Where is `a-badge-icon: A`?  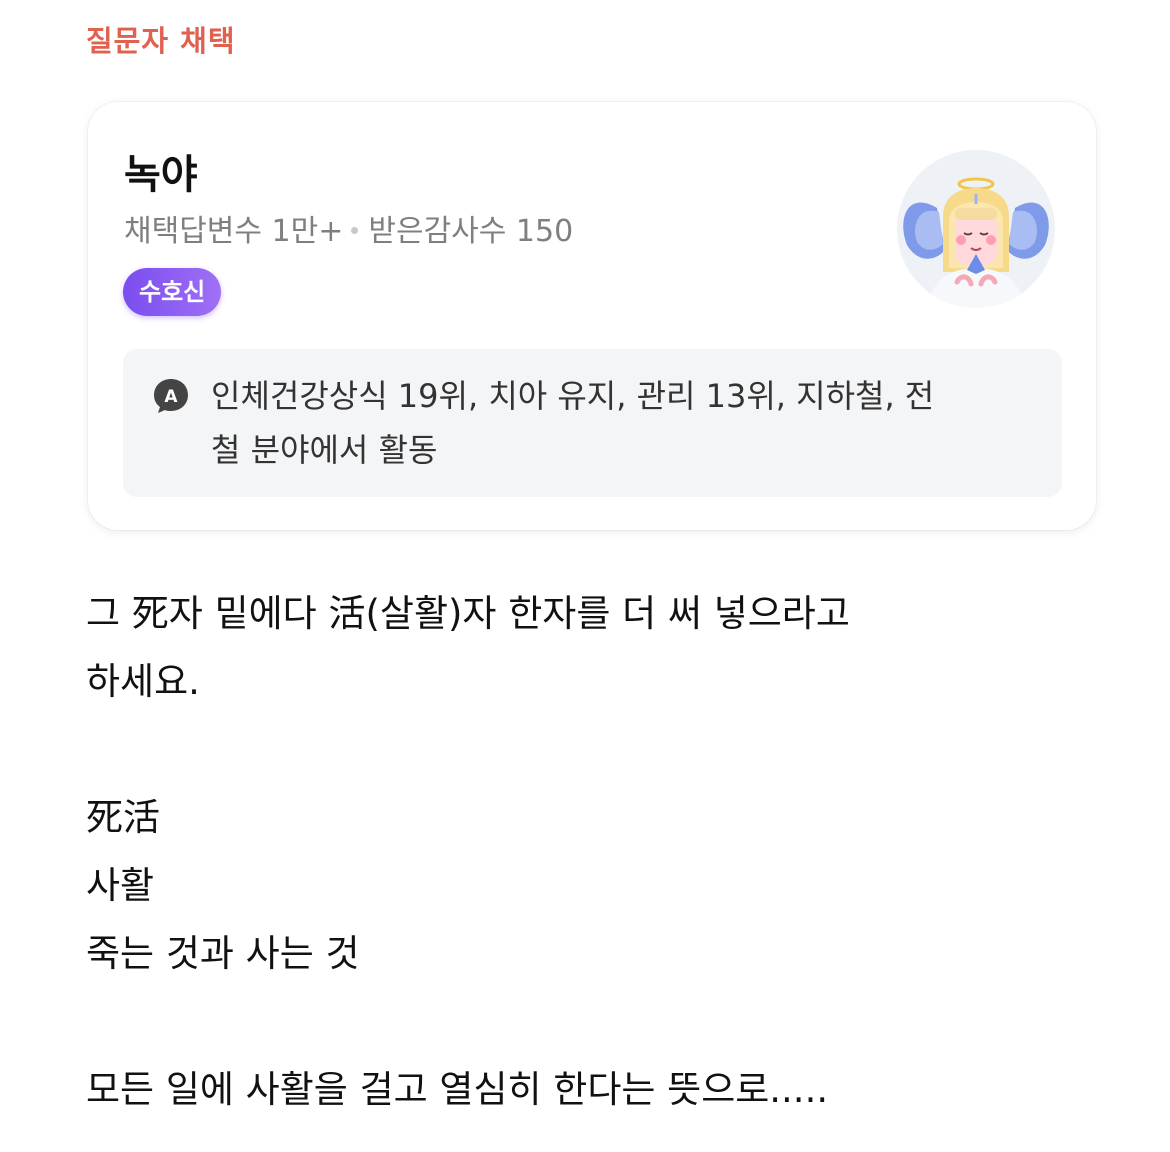
a-badge-icon: A is located at coordinates (171, 396).